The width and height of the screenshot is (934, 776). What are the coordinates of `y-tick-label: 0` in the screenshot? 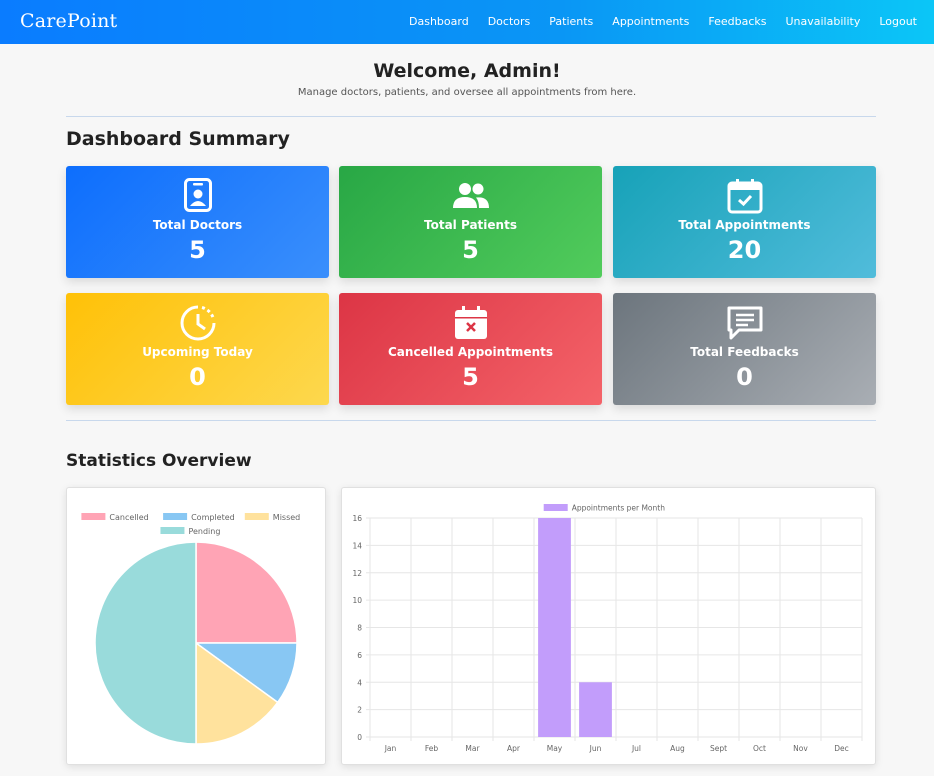 It's located at (359, 737).